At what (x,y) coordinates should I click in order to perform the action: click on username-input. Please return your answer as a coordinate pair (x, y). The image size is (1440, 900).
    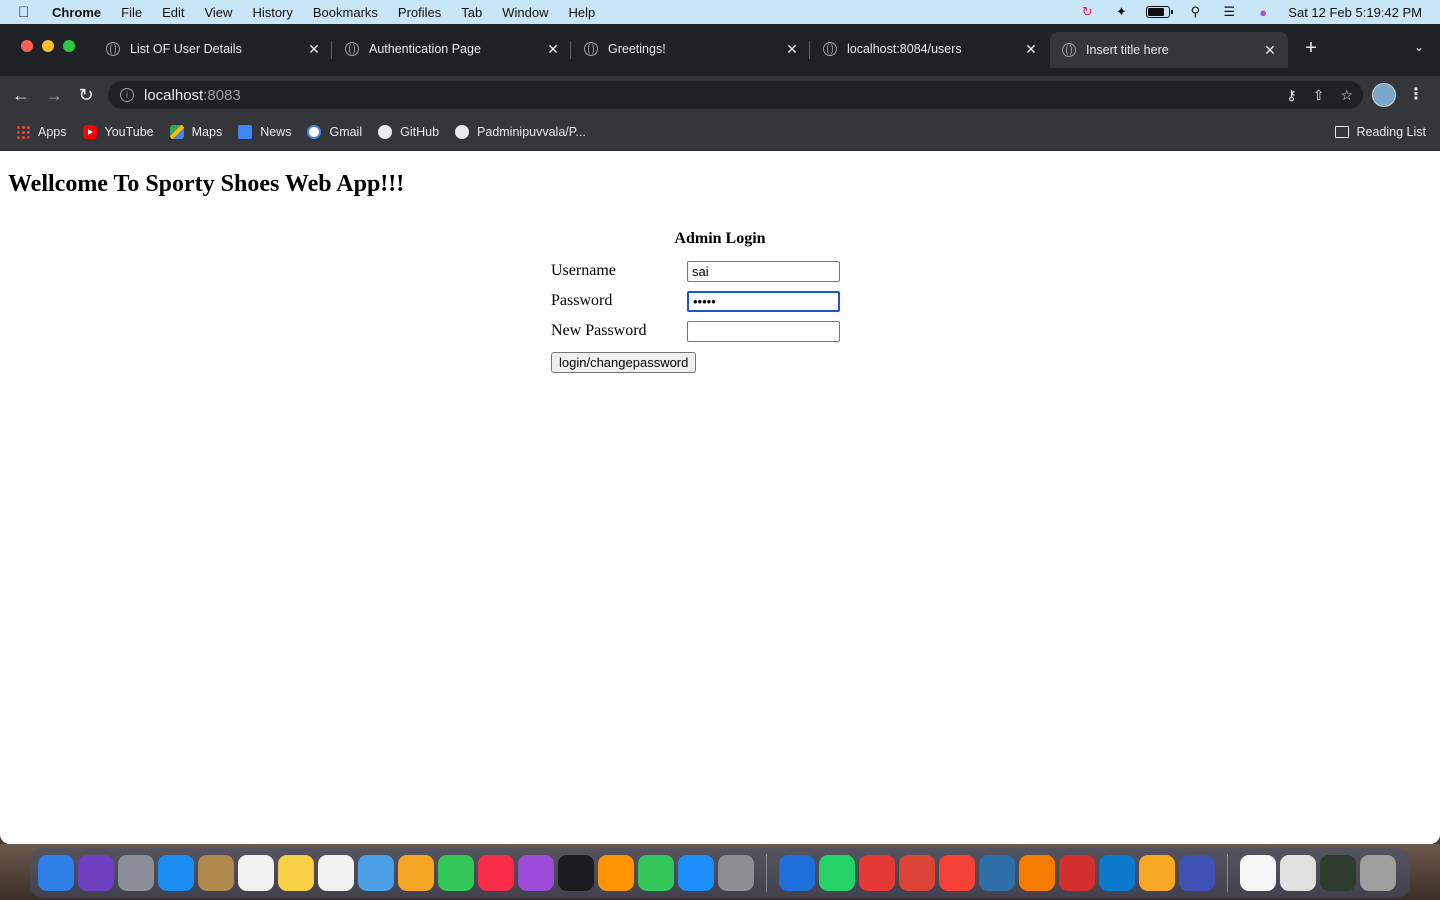
    Looking at the image, I should click on (763, 271).